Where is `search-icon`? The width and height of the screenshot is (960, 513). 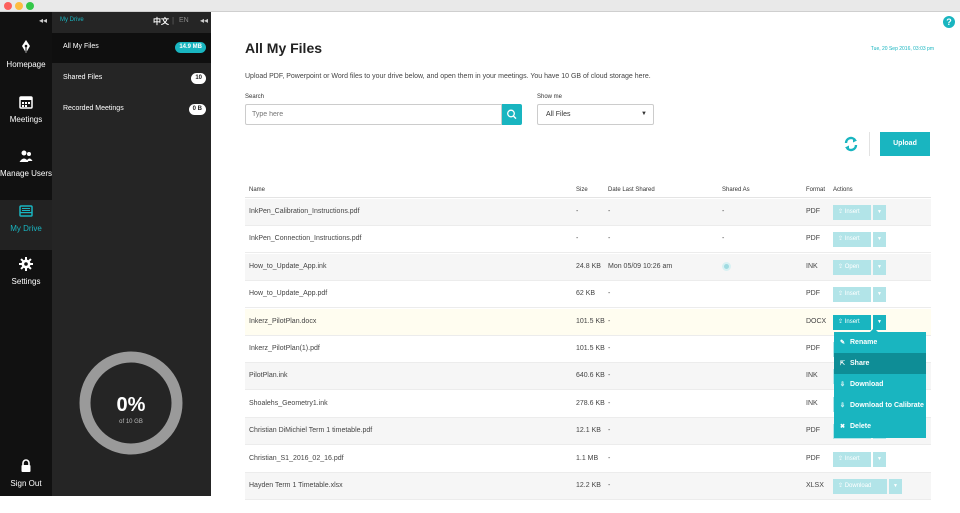 search-icon is located at coordinates (512, 114).